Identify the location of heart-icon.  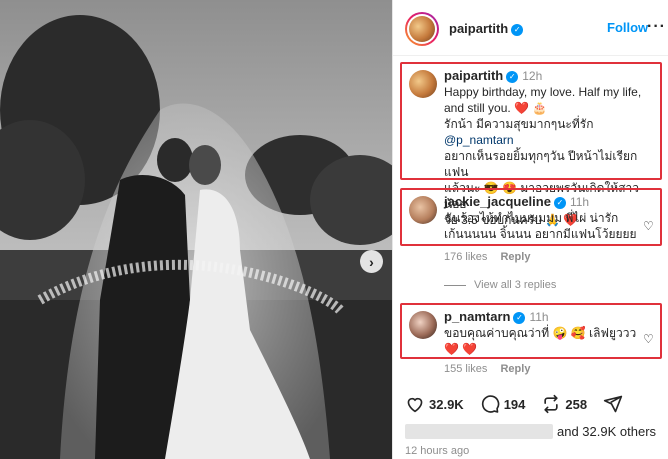
(415, 405).